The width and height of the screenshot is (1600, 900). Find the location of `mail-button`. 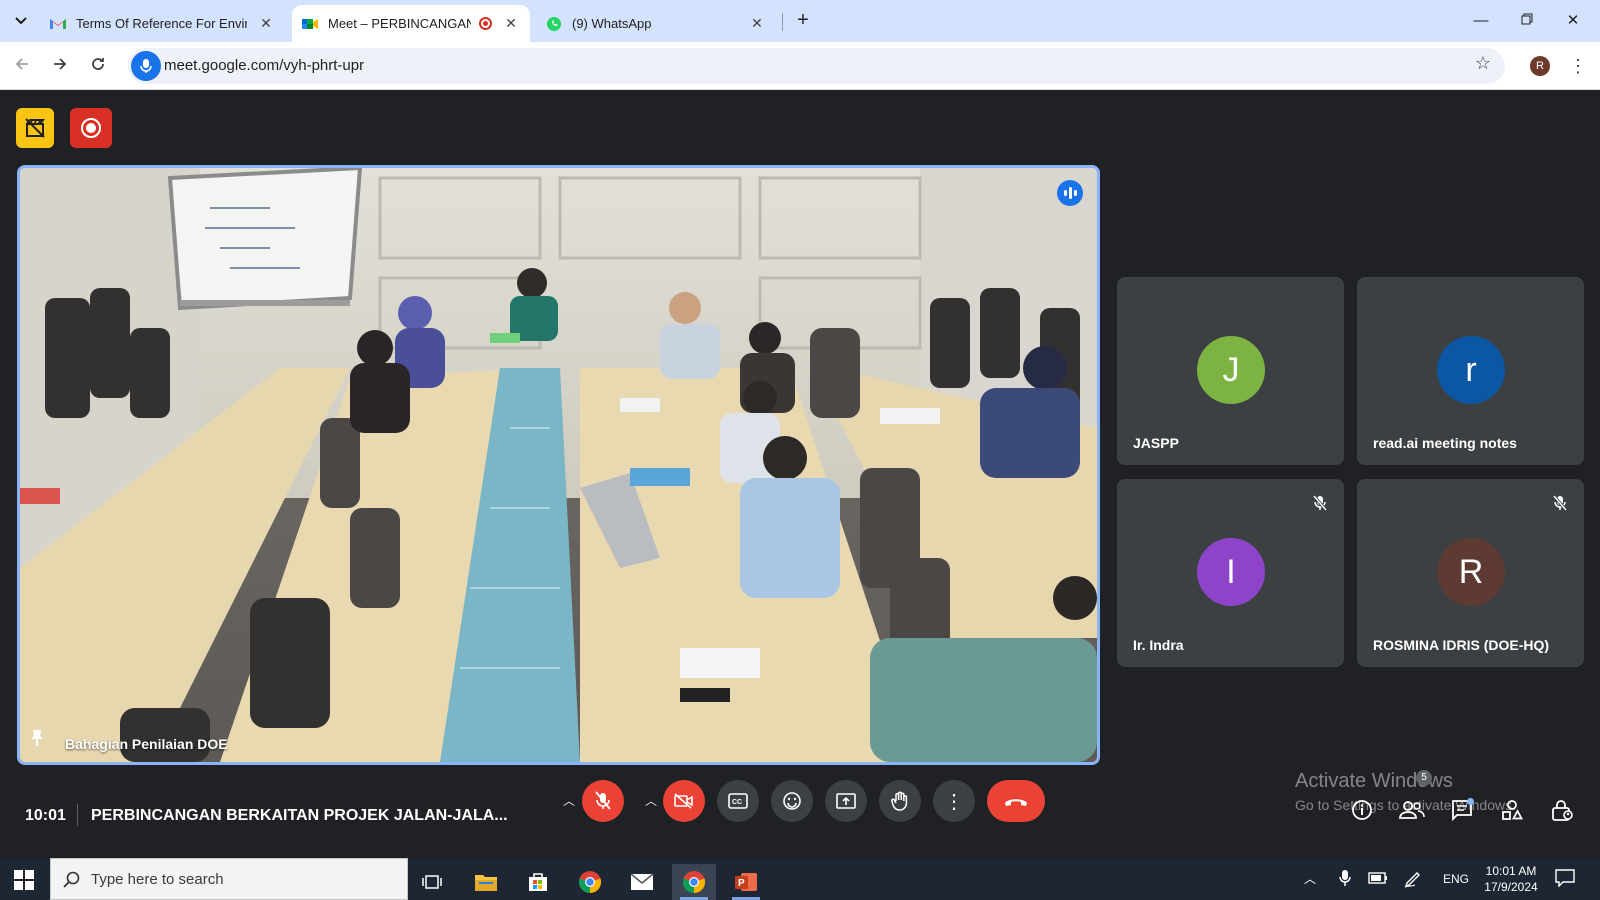

mail-button is located at coordinates (642, 882).